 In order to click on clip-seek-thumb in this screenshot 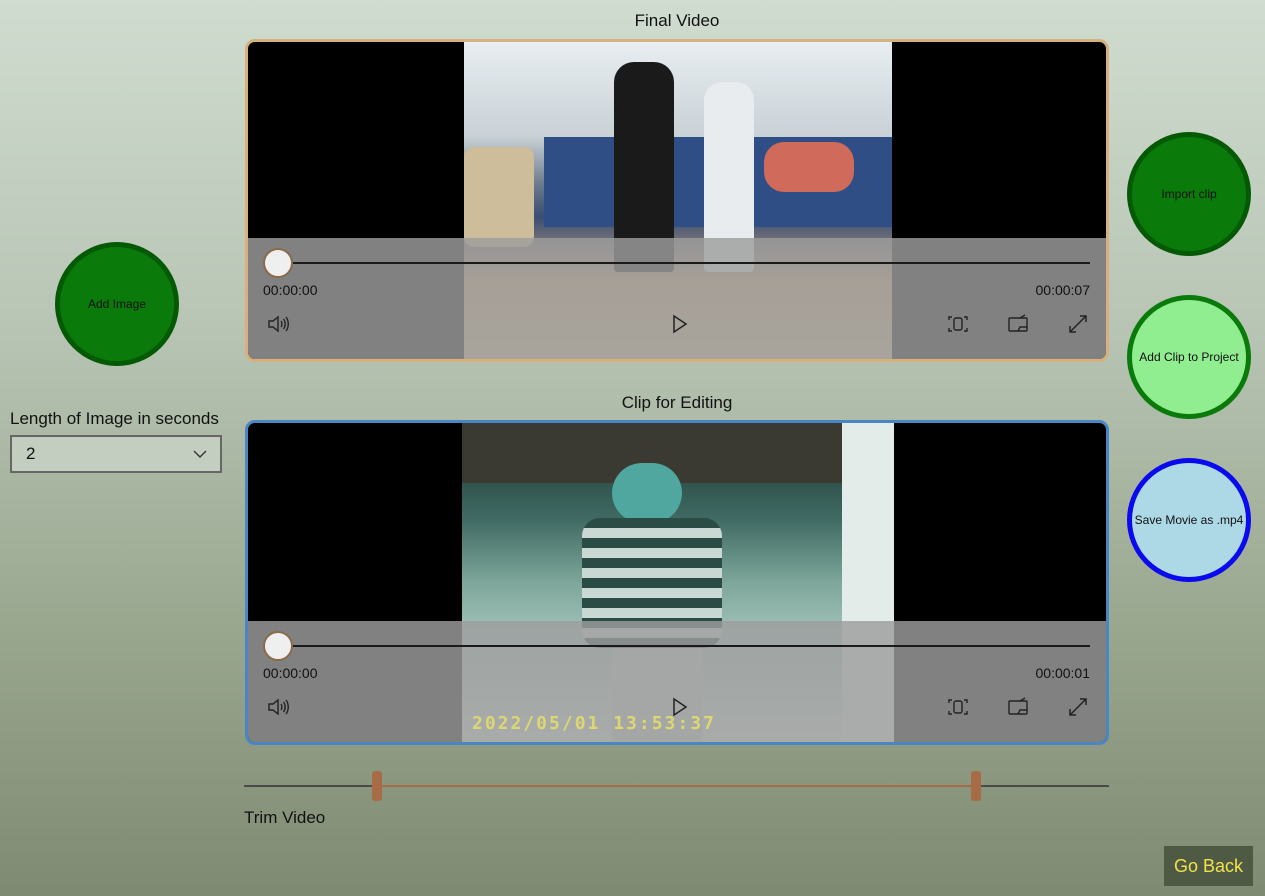, I will do `click(278, 646)`.